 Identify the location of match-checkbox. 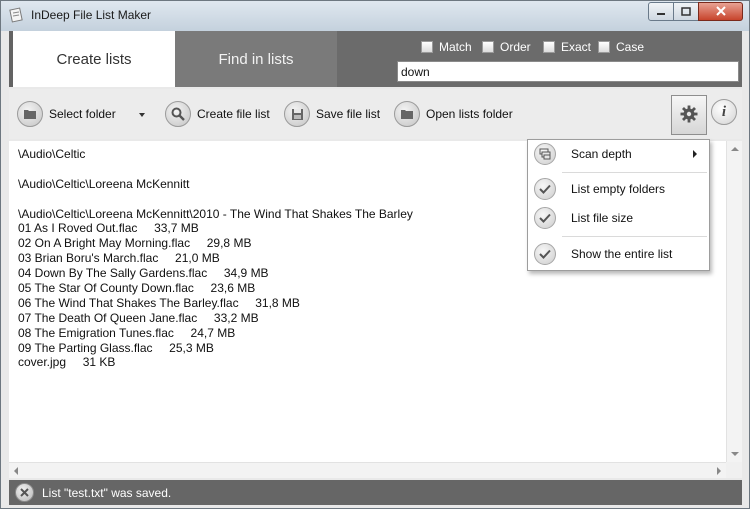
(427, 47).